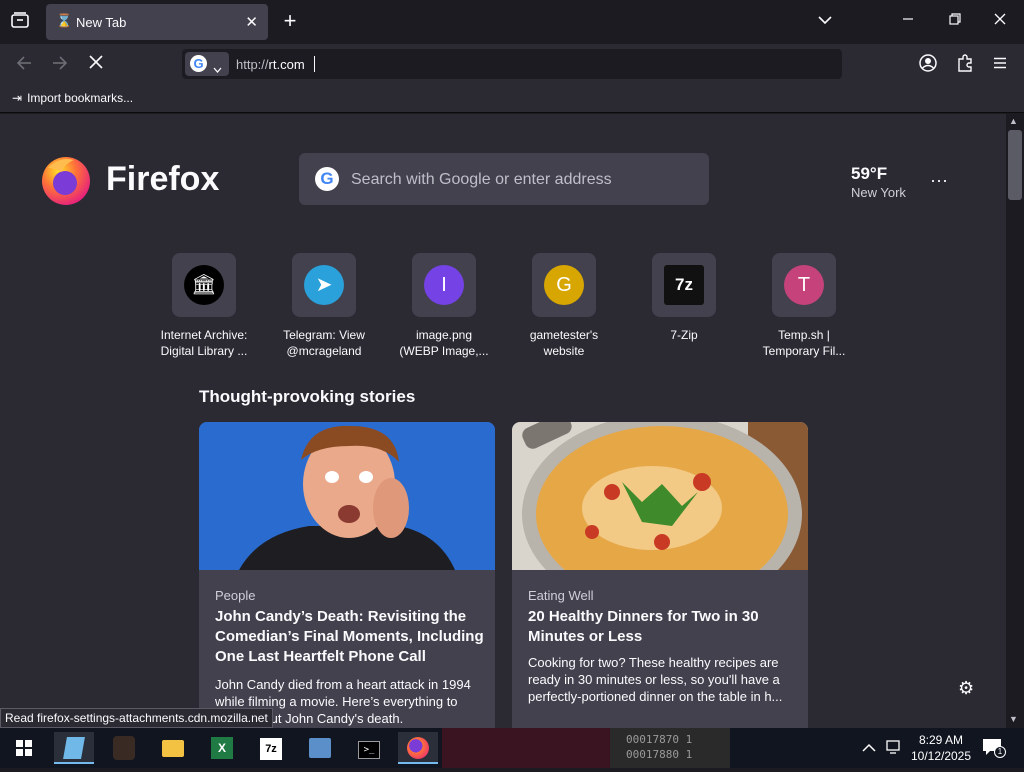 This screenshot has height=772, width=1024. What do you see at coordinates (526, 748) in the screenshot?
I see `background-window-preview` at bounding box center [526, 748].